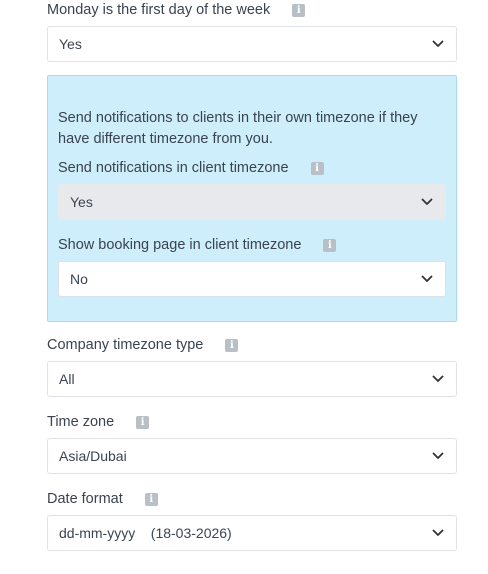 Image resolution: width=488 pixels, height=574 pixels. What do you see at coordinates (70, 44) in the screenshot?
I see `first-day-value: Yes` at bounding box center [70, 44].